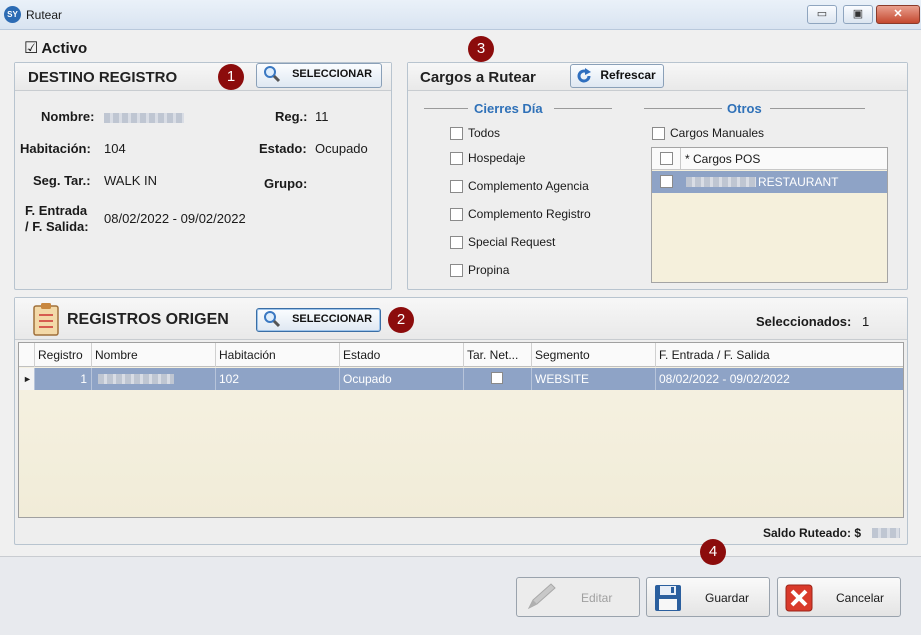  I want to click on cancelar-button: Cancelar, so click(839, 597).